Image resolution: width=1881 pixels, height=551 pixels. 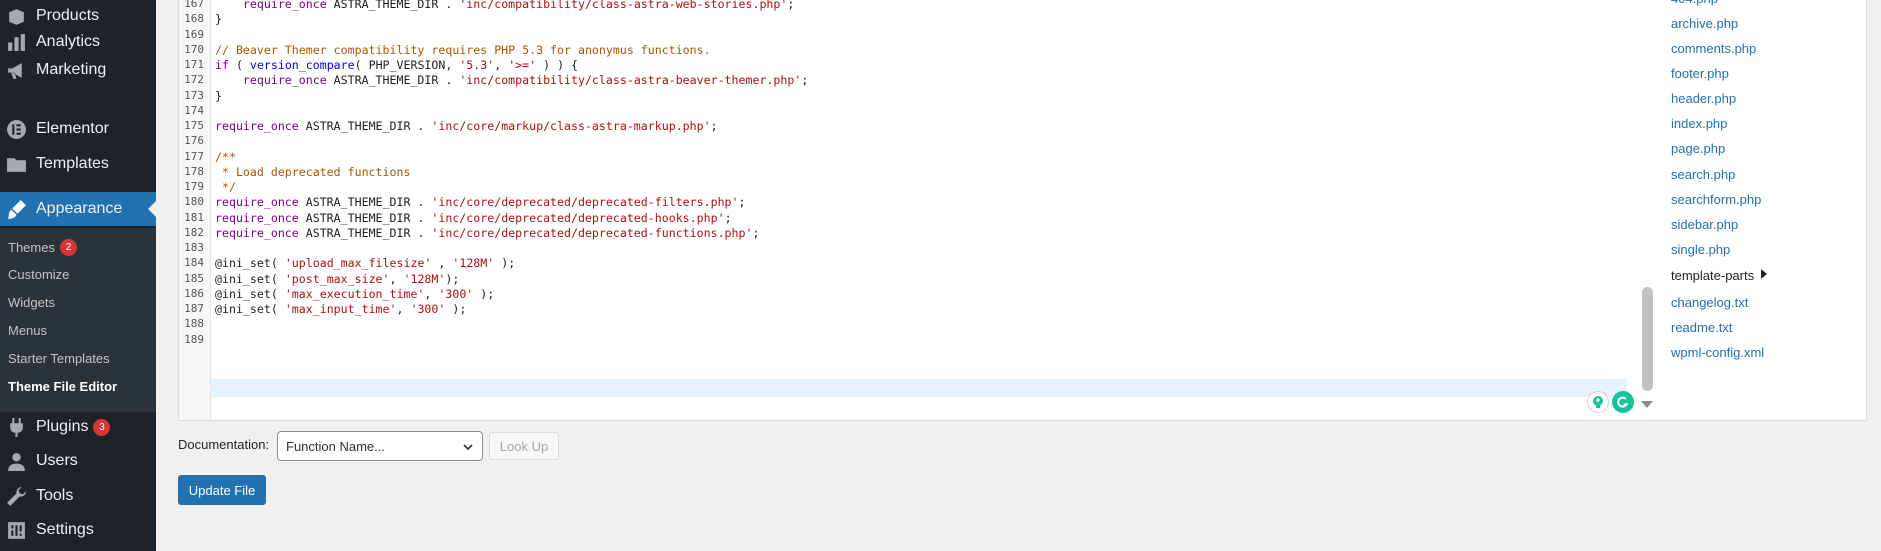 What do you see at coordinates (194, 49) in the screenshot?
I see `line-number: 170` at bounding box center [194, 49].